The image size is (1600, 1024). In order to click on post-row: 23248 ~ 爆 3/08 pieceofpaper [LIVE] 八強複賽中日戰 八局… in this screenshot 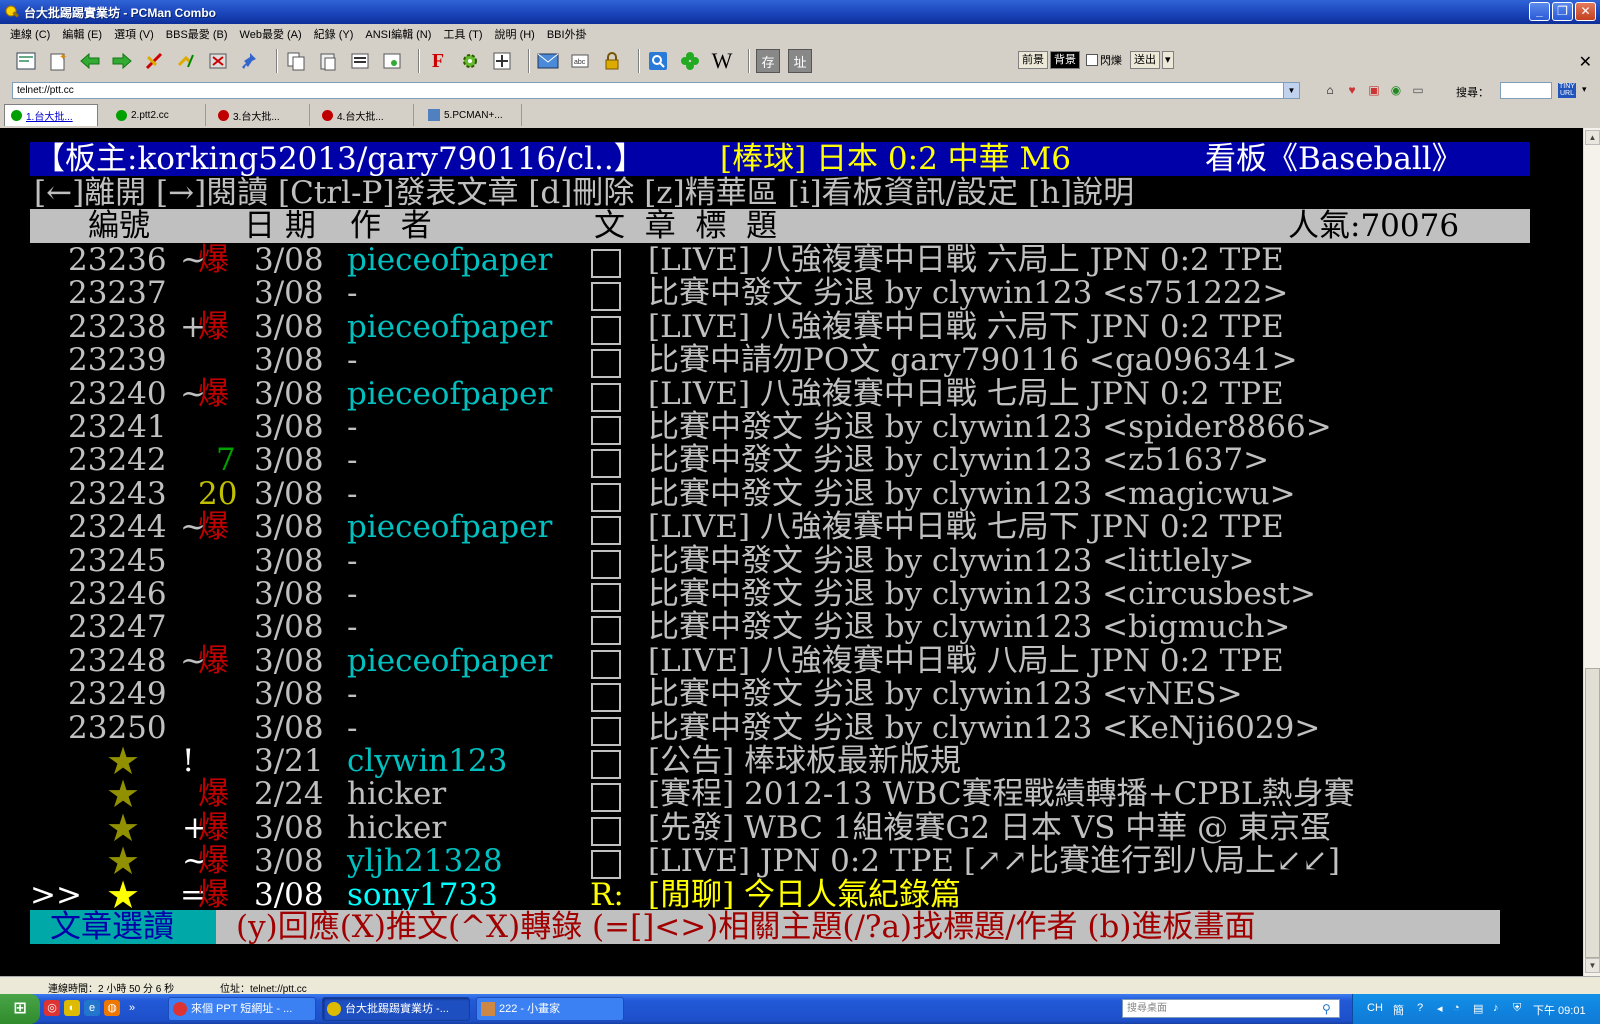, I will do `click(791, 661)`.